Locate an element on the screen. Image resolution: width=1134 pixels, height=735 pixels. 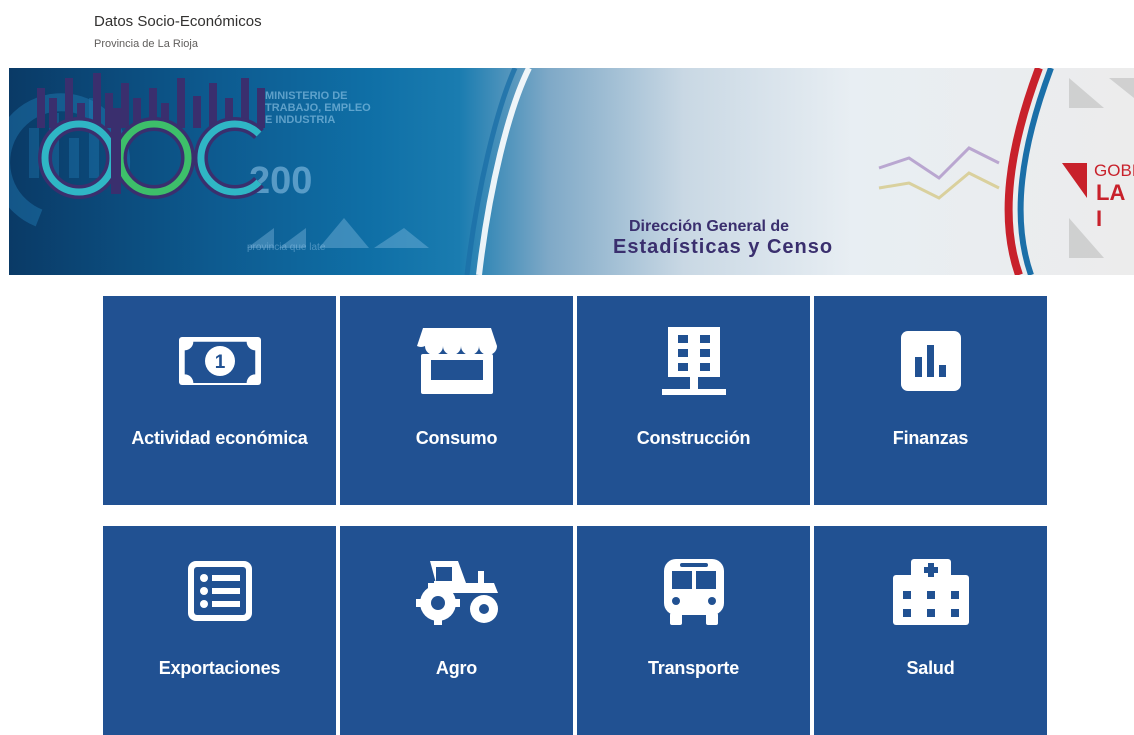
list-icon is located at coordinates (219, 591).